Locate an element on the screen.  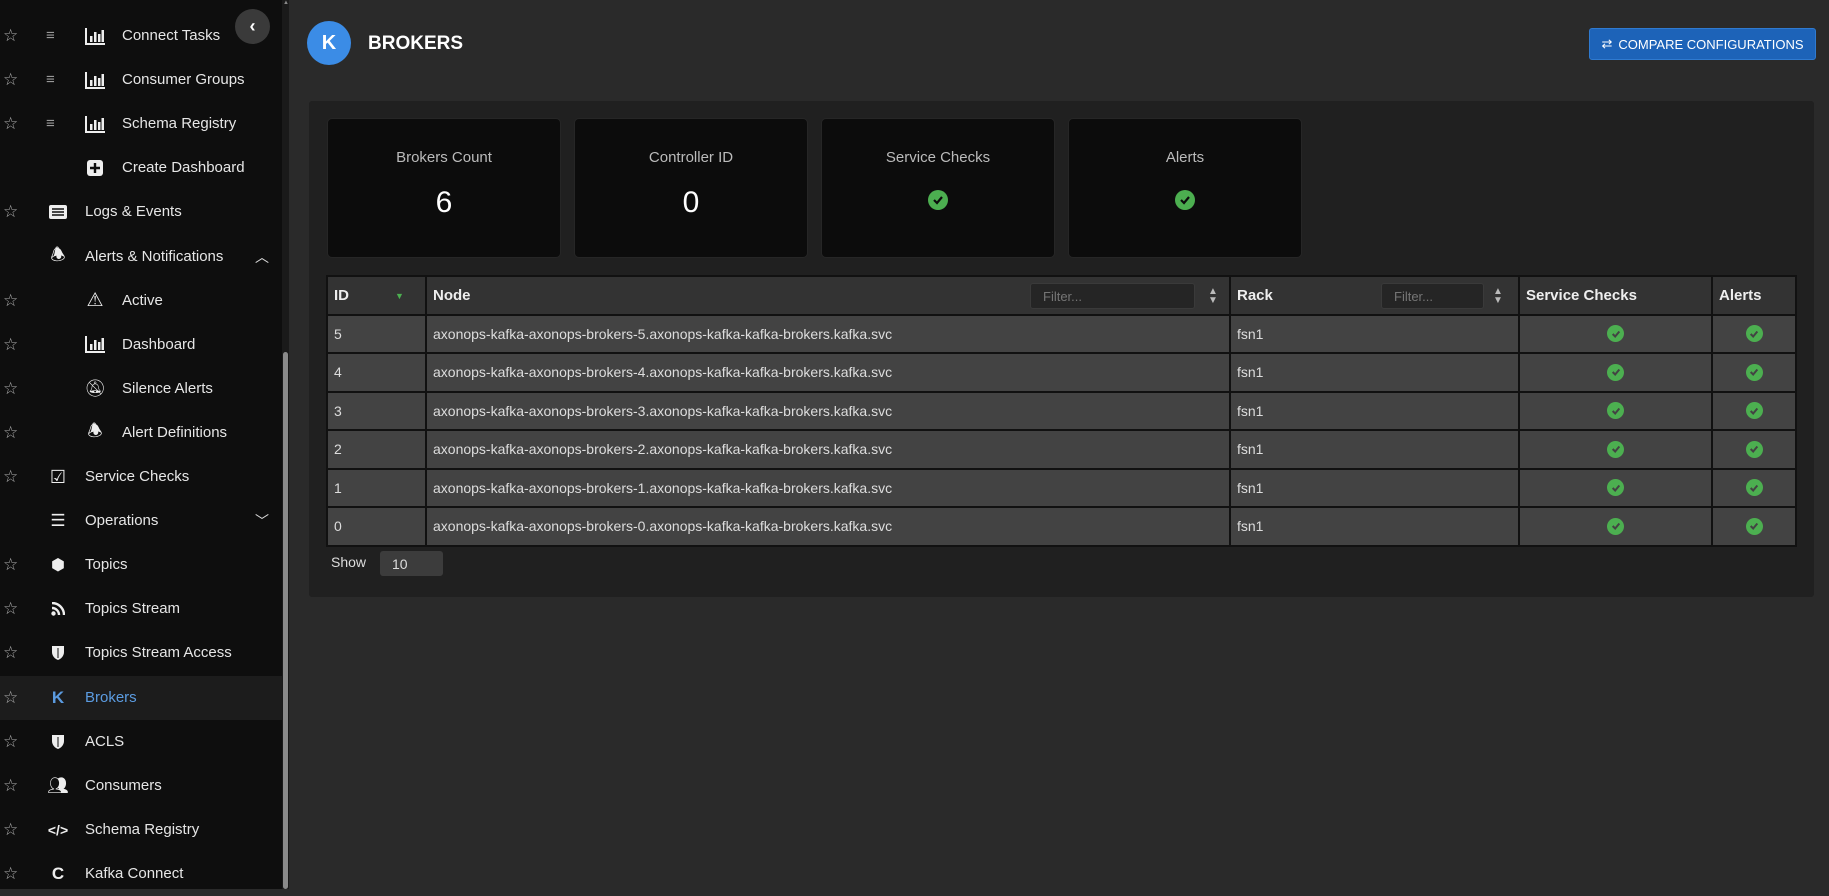
sidebar-item-acls: ☆ ACLS is located at coordinates (141, 742).